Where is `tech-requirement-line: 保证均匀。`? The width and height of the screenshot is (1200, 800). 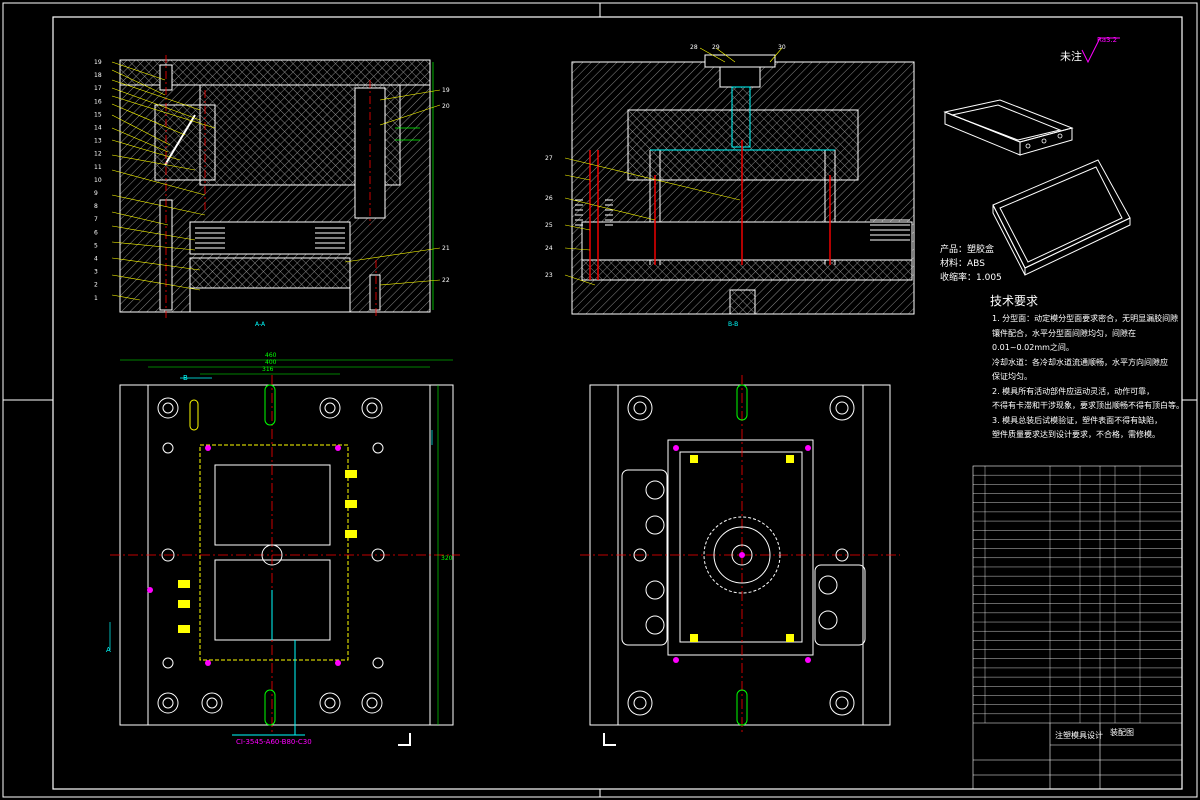 tech-requirement-line: 保证均匀。 is located at coordinates (1012, 376).